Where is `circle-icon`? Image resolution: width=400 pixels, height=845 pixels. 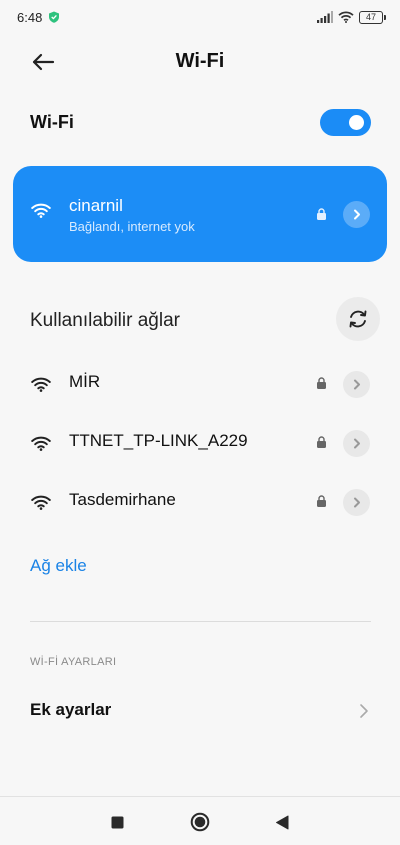
circle-icon is located at coordinates (200, 822).